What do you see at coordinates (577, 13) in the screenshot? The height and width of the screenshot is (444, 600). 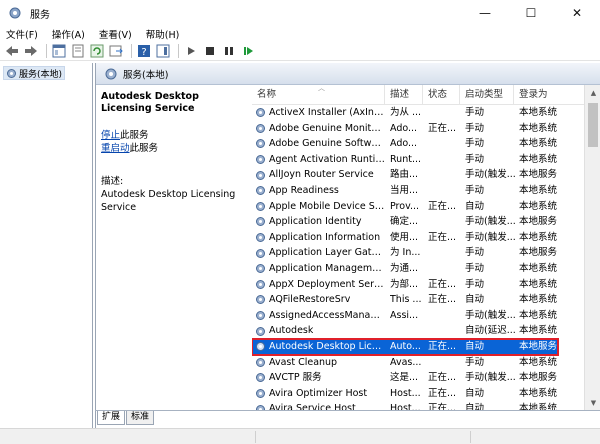 I see `close-button: ✕` at bounding box center [577, 13].